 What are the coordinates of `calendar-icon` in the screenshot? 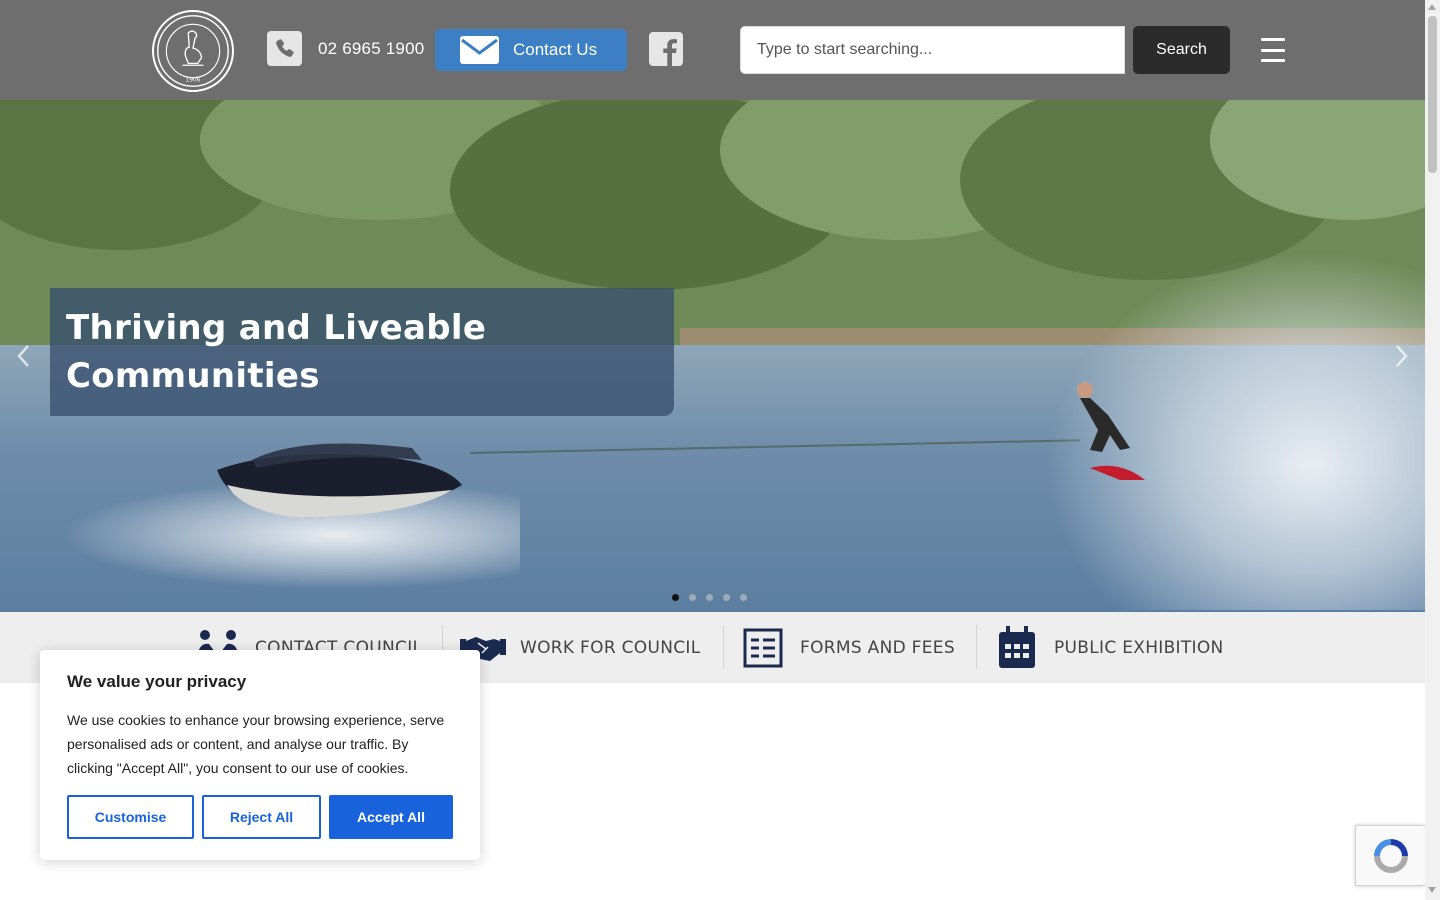 It's located at (1017, 647).